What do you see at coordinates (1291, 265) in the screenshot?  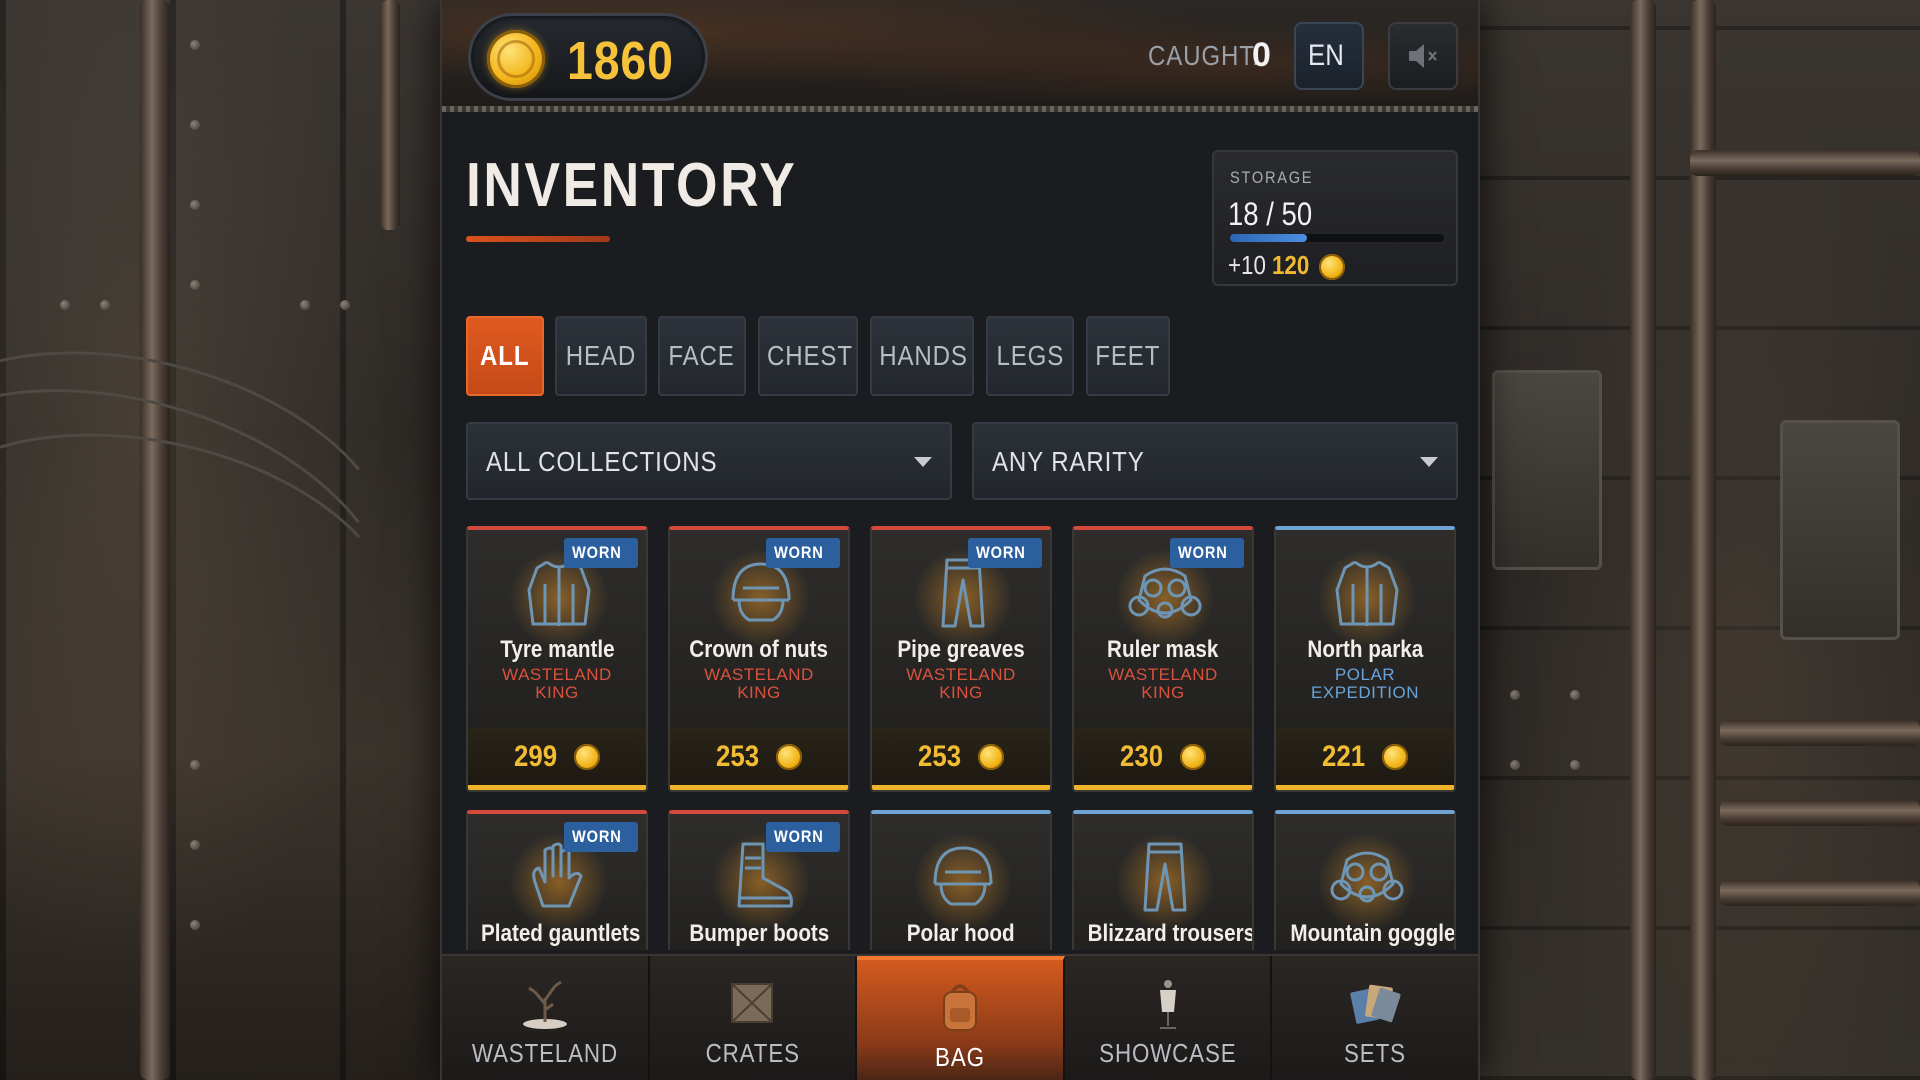 I see `storage-expand-price-value: 120` at bounding box center [1291, 265].